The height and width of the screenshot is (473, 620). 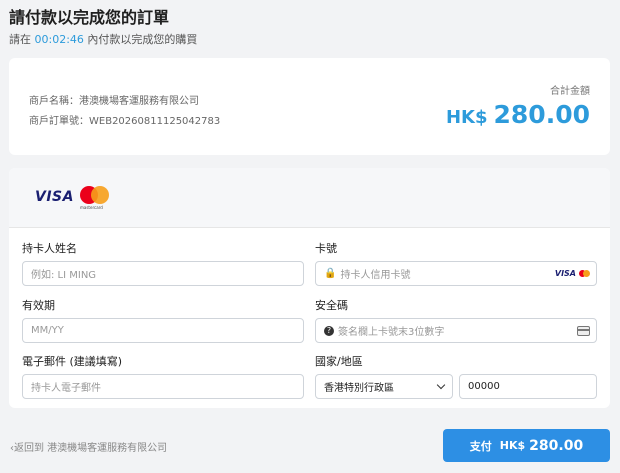 What do you see at coordinates (456, 273) in the screenshot?
I see `card-number-input: 🔒 持卡人信用卡號 VISA` at bounding box center [456, 273].